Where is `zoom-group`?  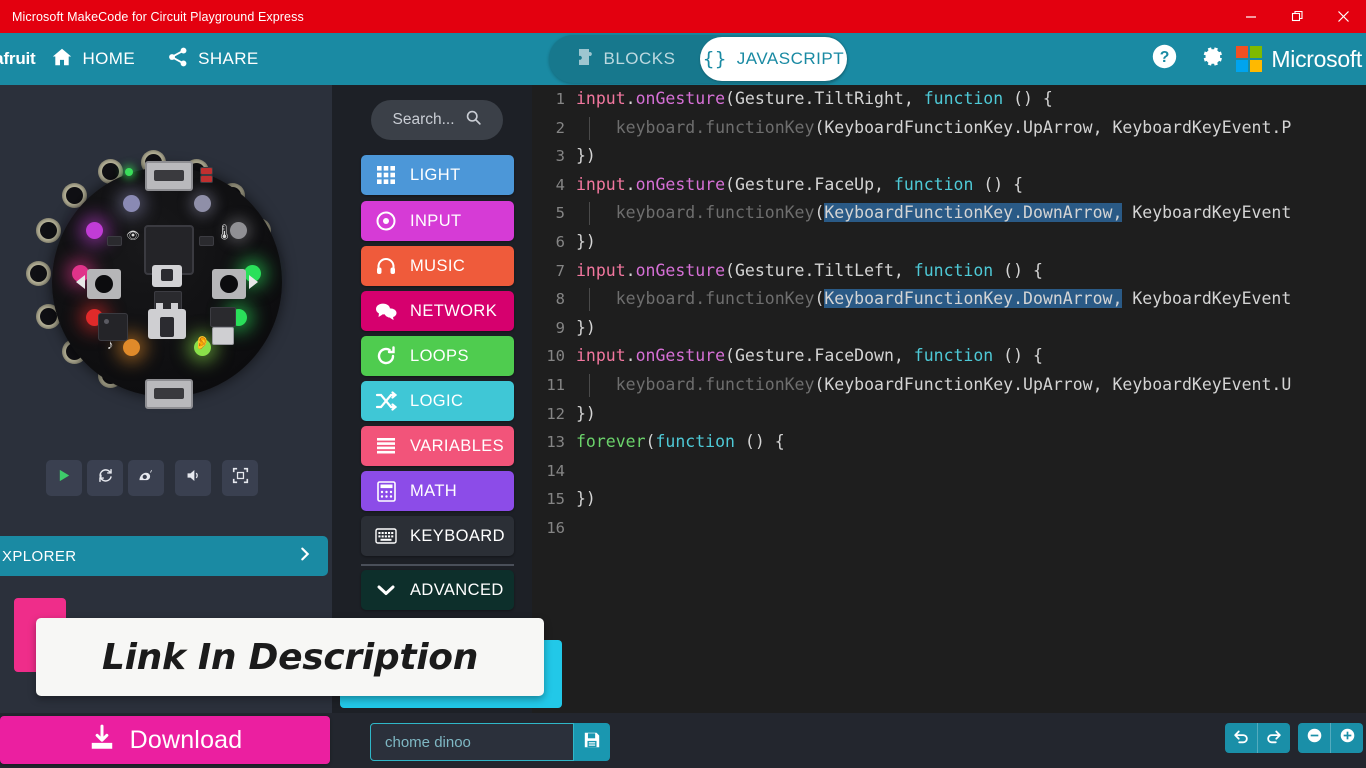
zoom-group is located at coordinates (1330, 738).